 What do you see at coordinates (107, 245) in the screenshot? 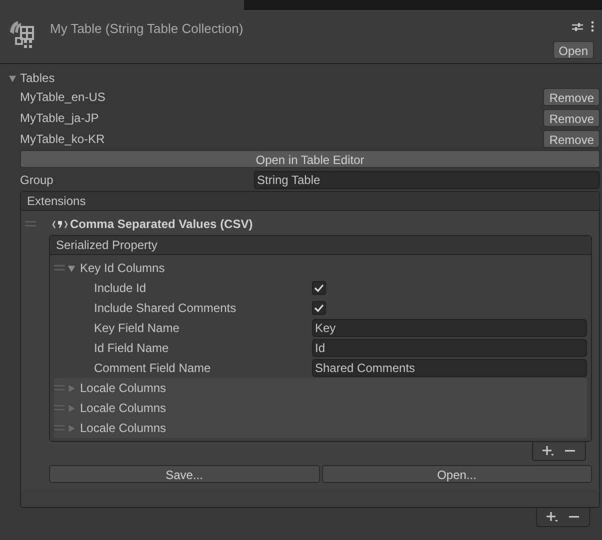
I see `serialized-property-header: Serialized Property` at bounding box center [107, 245].